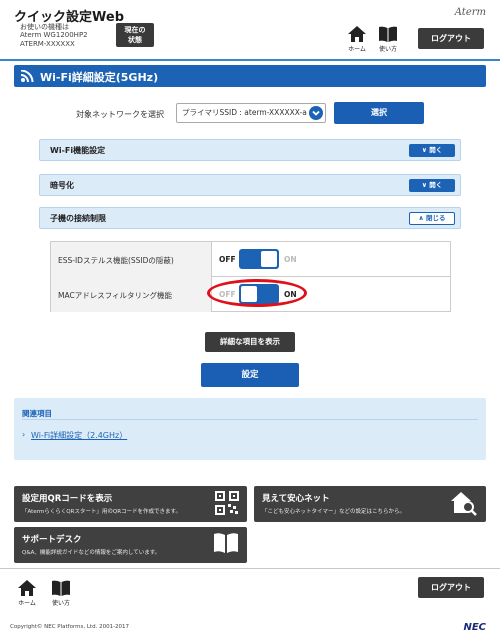 The height and width of the screenshot is (642, 500). What do you see at coordinates (78, 218) in the screenshot?
I see `section-label: 子機の接続制限` at bounding box center [78, 218].